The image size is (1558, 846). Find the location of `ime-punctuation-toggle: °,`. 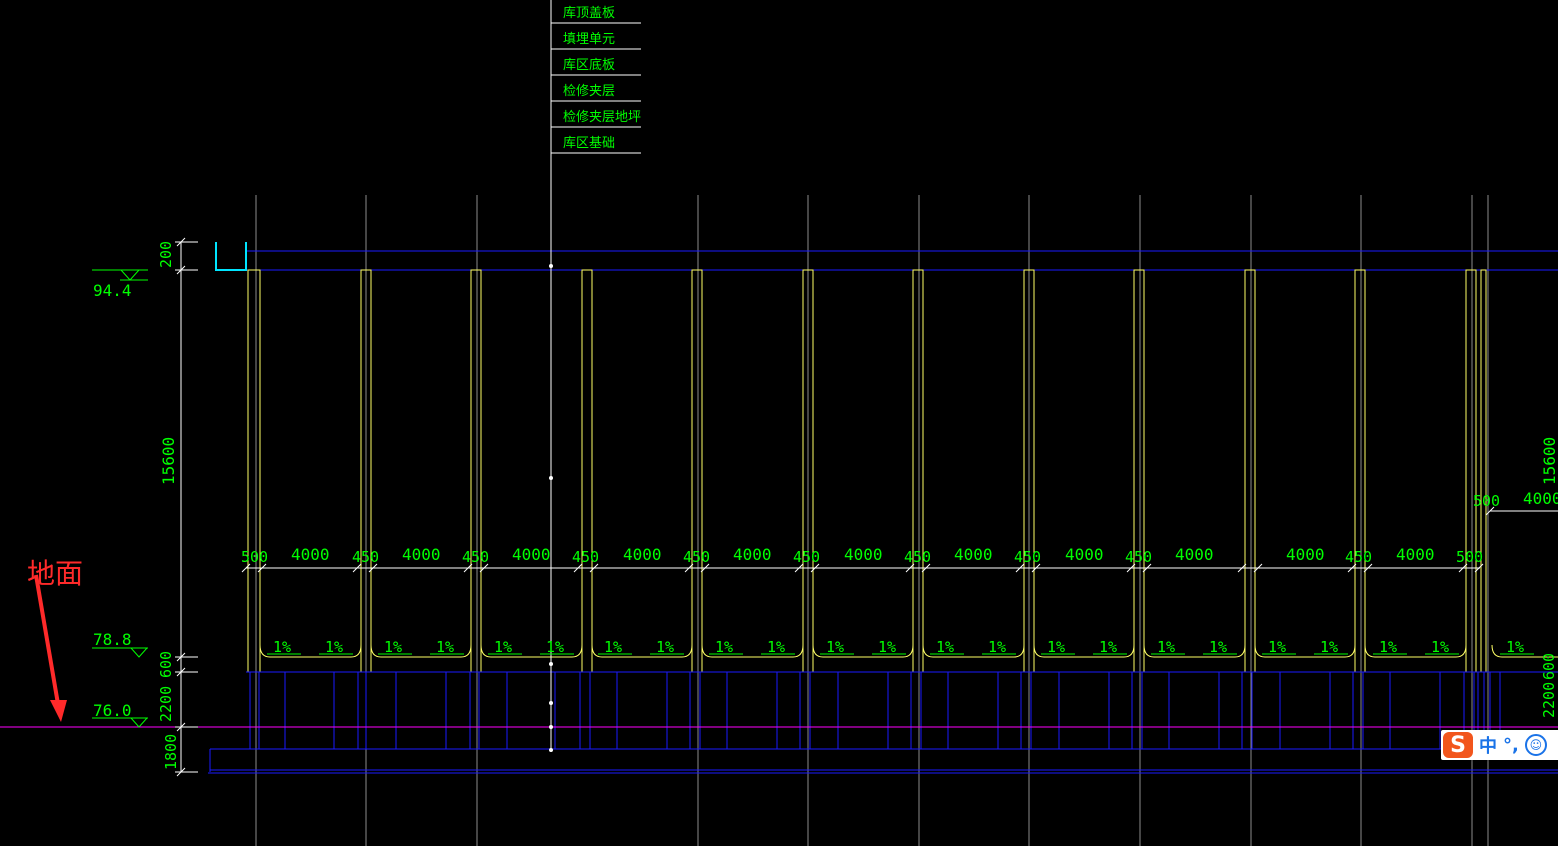

ime-punctuation-toggle: °, is located at coordinates (1511, 745).